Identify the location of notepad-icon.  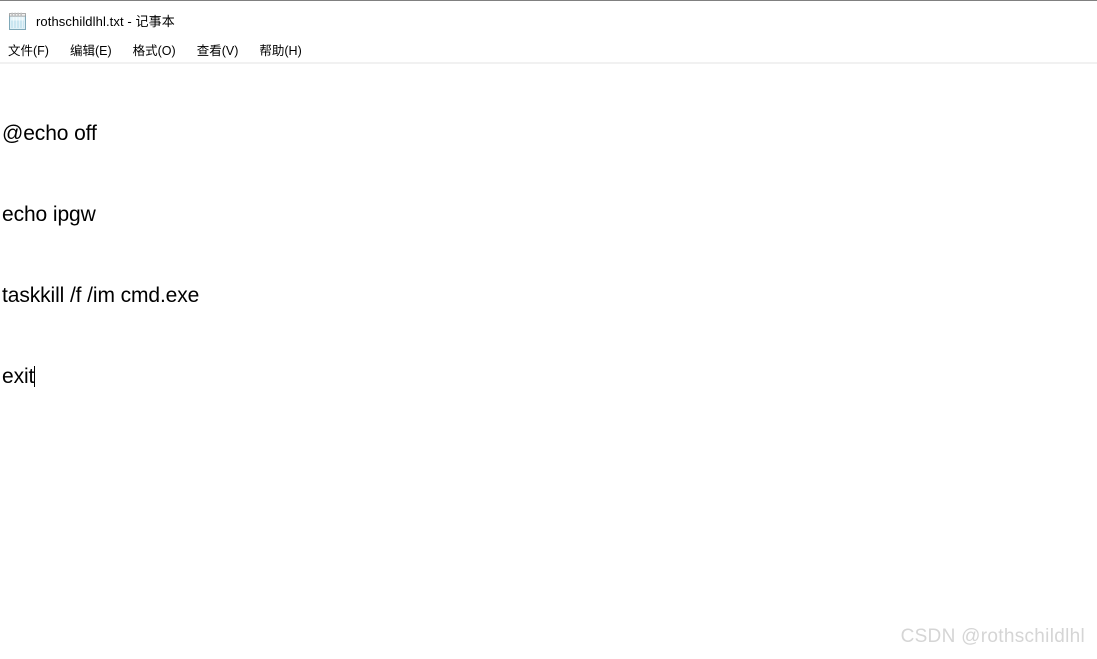
(17, 21).